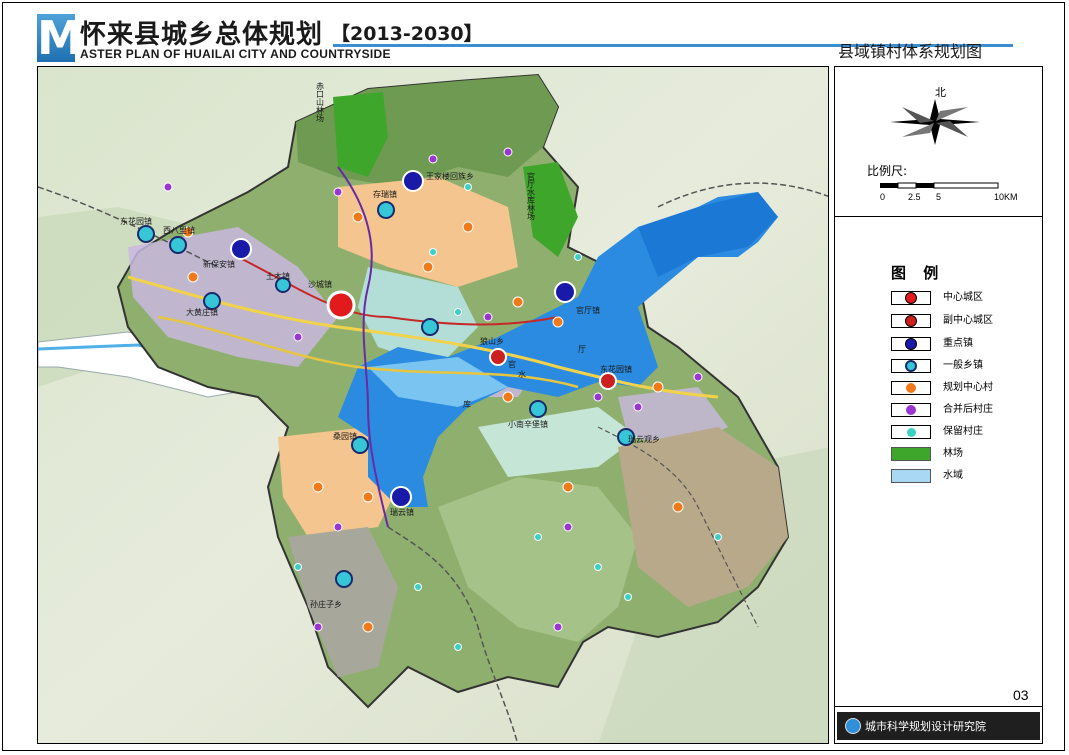  Describe the element at coordinates (968, 320) in the screenshot. I see `legend-label: 副中心城区` at that location.